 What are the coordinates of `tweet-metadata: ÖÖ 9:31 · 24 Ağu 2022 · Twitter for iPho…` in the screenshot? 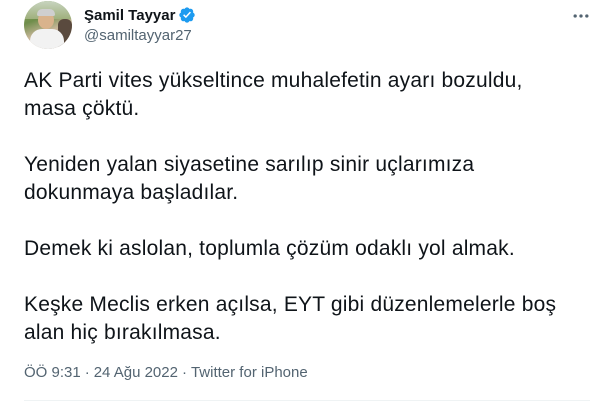 It's located at (166, 372).